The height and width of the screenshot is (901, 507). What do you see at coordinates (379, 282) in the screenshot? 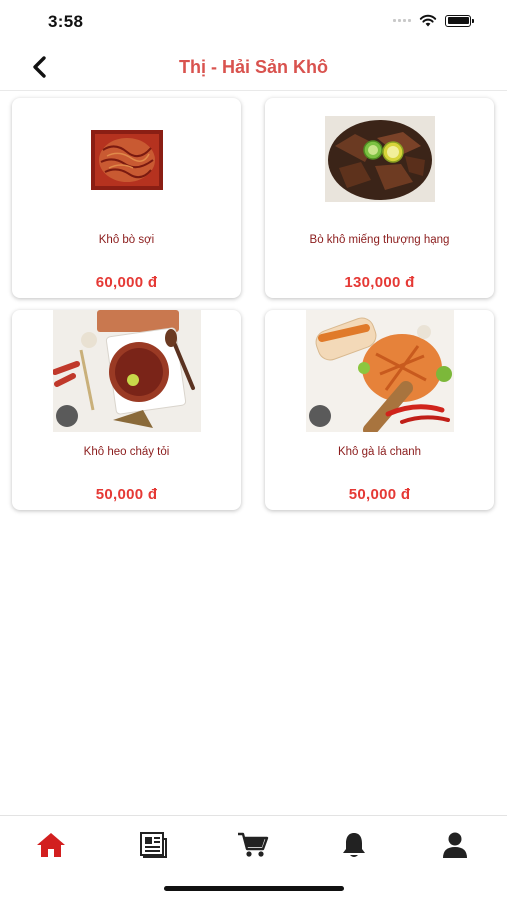
I see `product-price: 130,000 đ` at bounding box center [379, 282].